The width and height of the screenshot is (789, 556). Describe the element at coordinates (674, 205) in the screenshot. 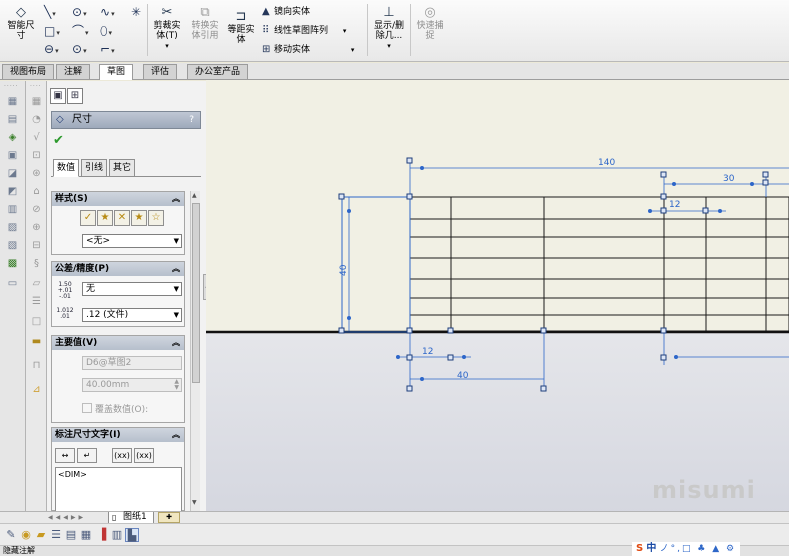

I see `dim-12-top: 12` at that location.